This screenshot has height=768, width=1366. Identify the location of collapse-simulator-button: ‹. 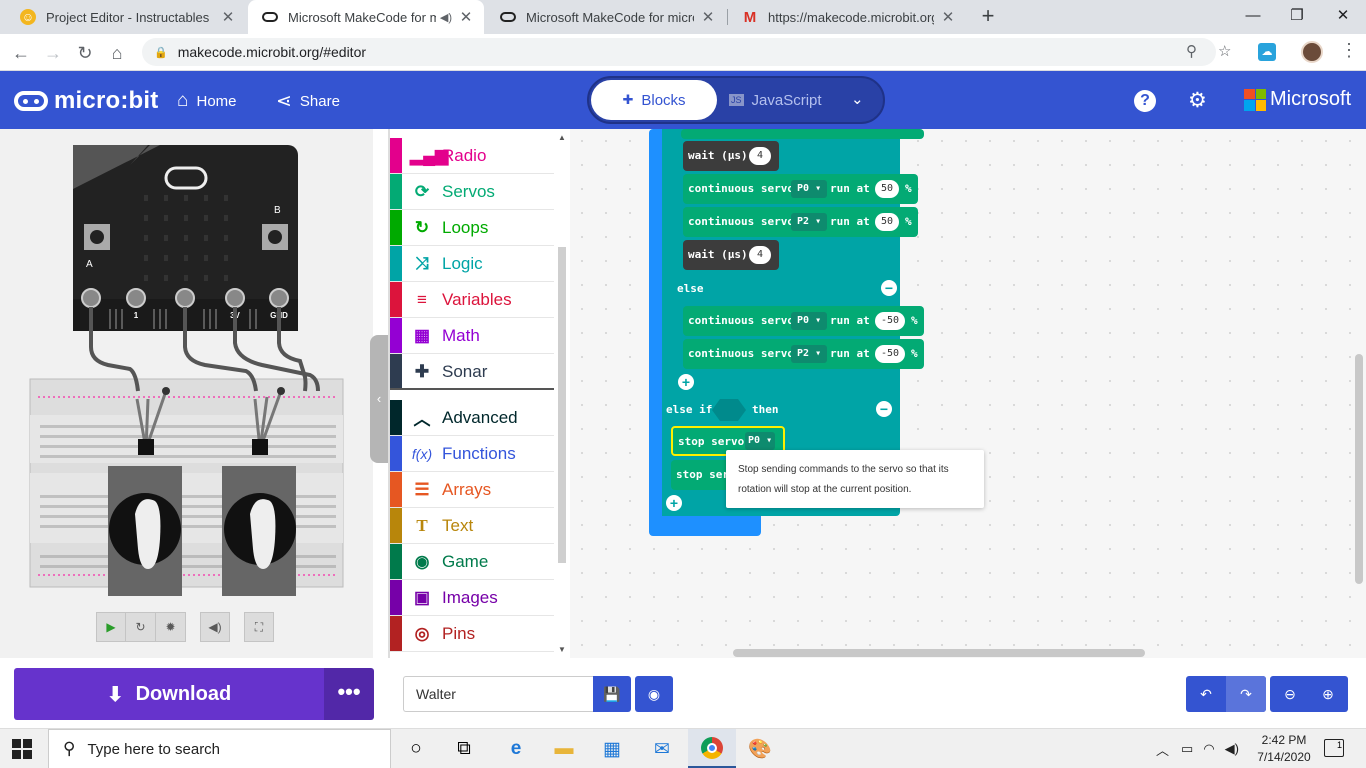
(379, 399).